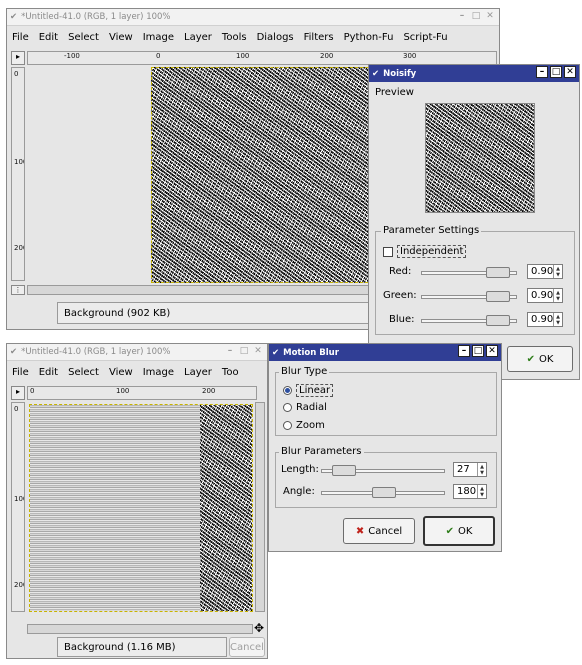  I want to click on top-vertical-ruler: 0 100 200, so click(18, 174).